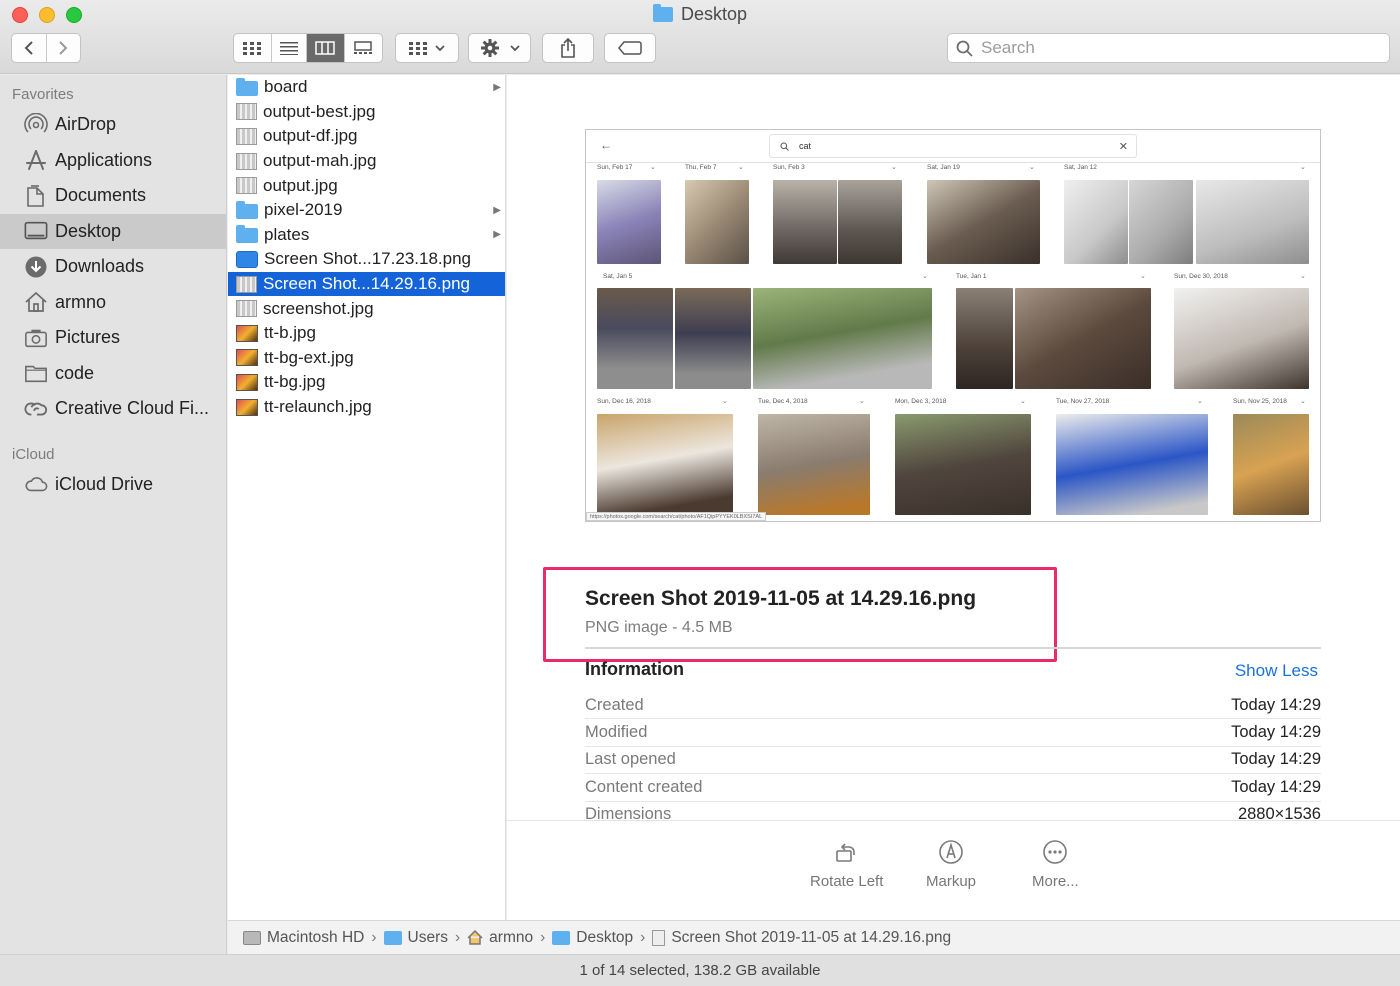 Image resolution: width=1400 pixels, height=986 pixels. What do you see at coordinates (427, 48) in the screenshot?
I see `group-by-button` at bounding box center [427, 48].